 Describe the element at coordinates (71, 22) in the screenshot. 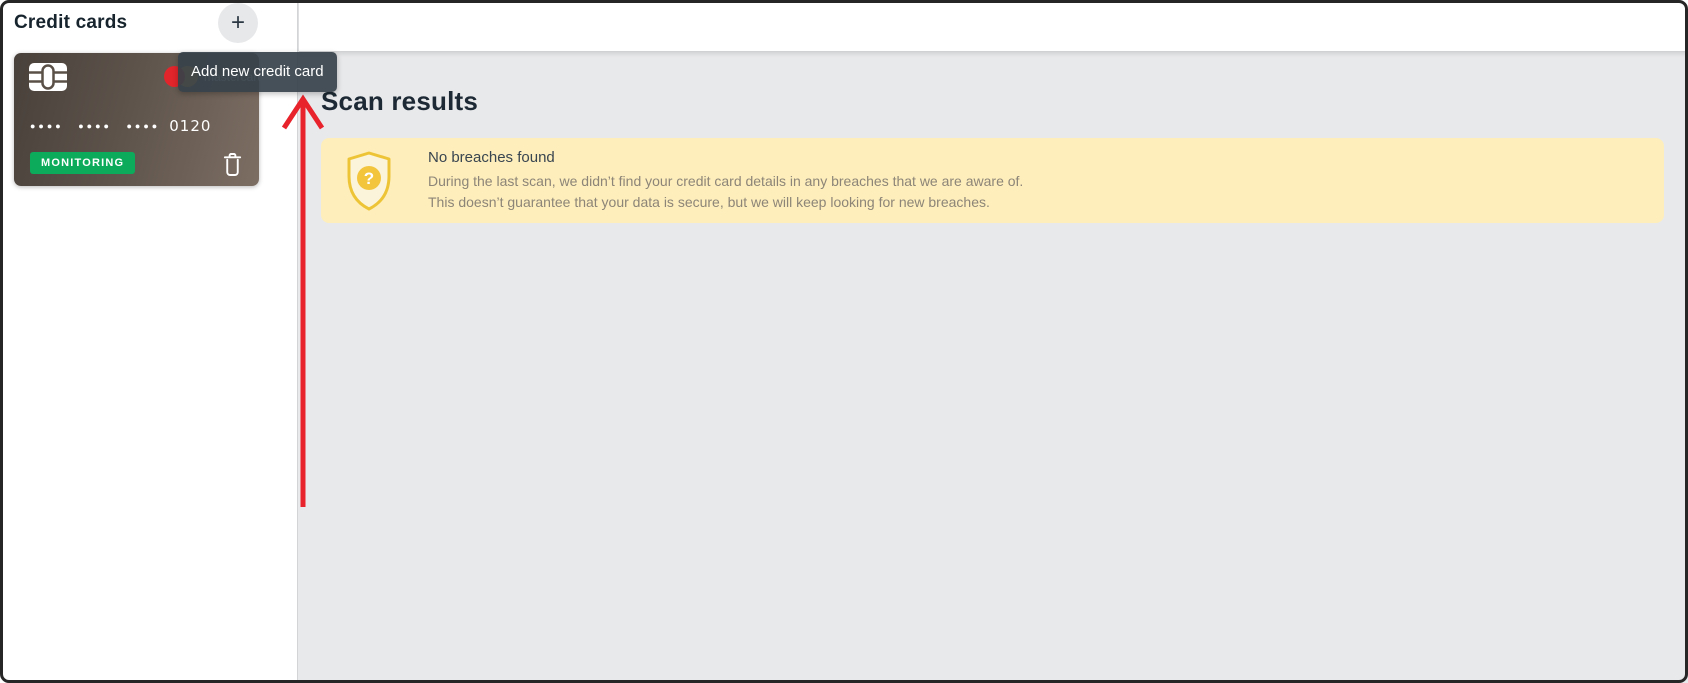

I see `sidebar-title: Credit cards` at that location.